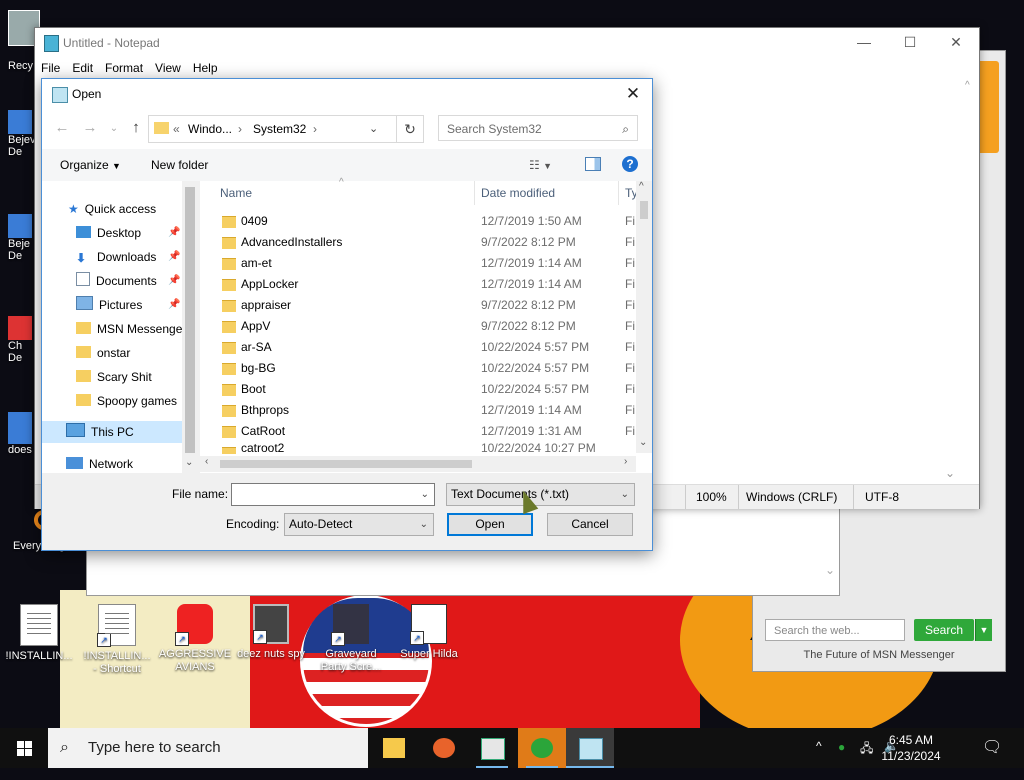 The height and width of the screenshot is (780, 1024). What do you see at coordinates (417, 431) in the screenshot?
I see `file-row: CatRoot 12/7/2019 1:31 AM Fi` at bounding box center [417, 431].